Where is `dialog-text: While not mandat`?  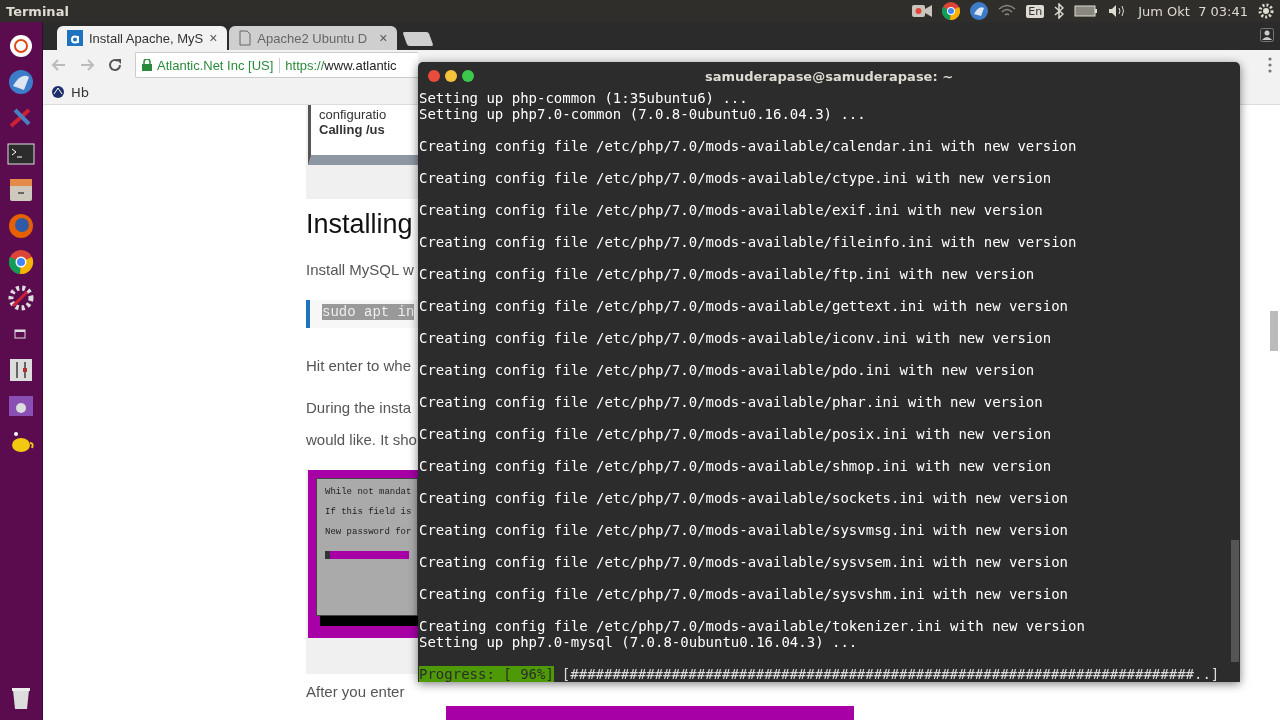
dialog-text: While not mandat is located at coordinates (368, 492).